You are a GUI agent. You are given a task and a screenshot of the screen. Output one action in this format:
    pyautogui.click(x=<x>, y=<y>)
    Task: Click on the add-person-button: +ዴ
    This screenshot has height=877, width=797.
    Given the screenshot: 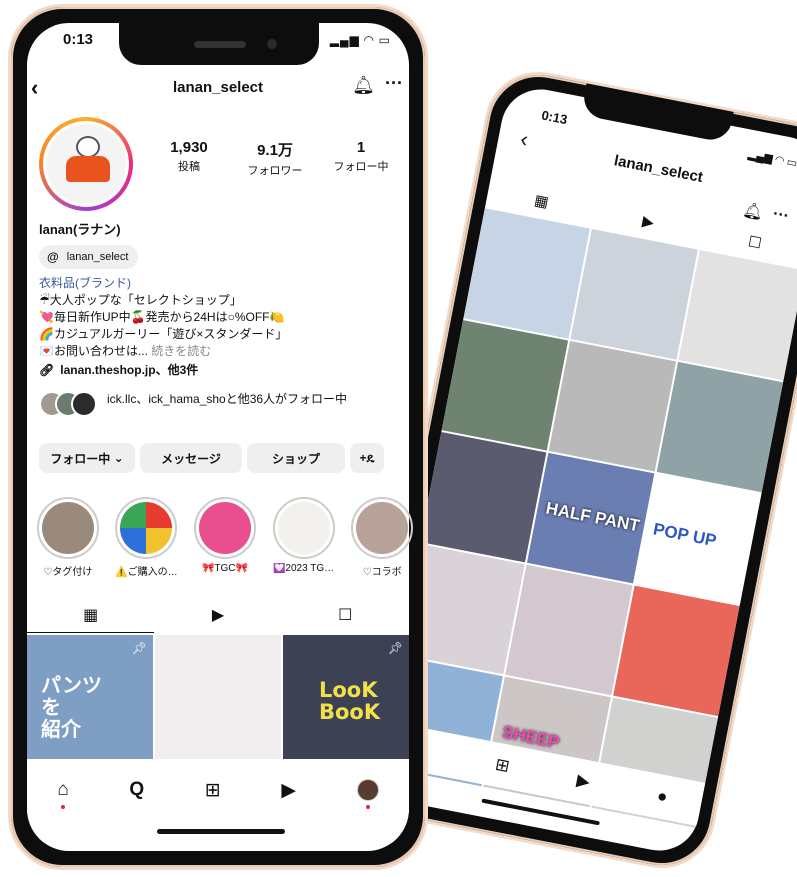 What is the action you would take?
    pyautogui.click(x=367, y=458)
    